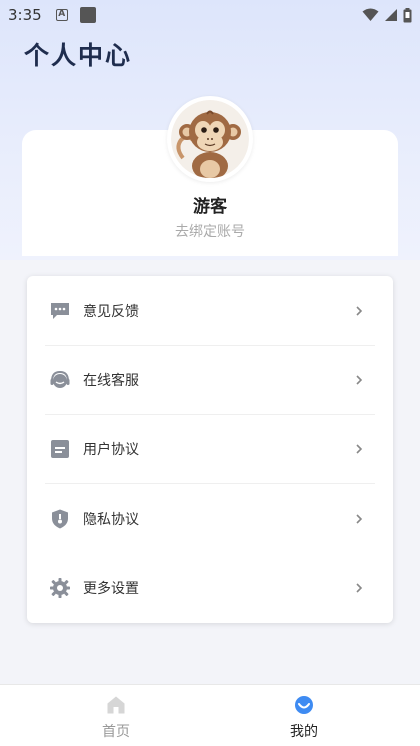 The width and height of the screenshot is (420, 746). I want to click on cellular-signal-icon, so click(391, 15).